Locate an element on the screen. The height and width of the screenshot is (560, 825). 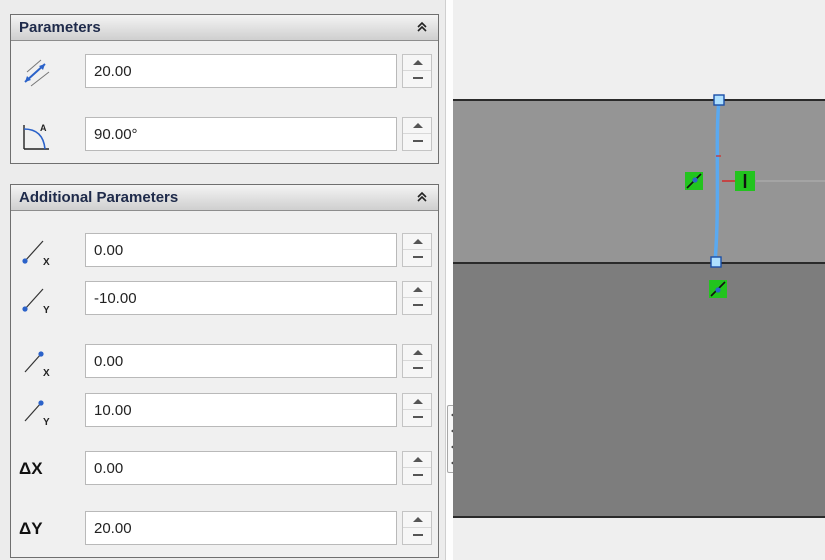
delta-y-spin-up is located at coordinates (417, 520).